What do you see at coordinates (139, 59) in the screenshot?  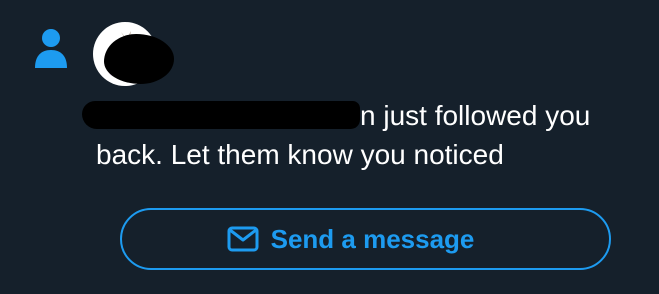 I see `avatar-redaction` at bounding box center [139, 59].